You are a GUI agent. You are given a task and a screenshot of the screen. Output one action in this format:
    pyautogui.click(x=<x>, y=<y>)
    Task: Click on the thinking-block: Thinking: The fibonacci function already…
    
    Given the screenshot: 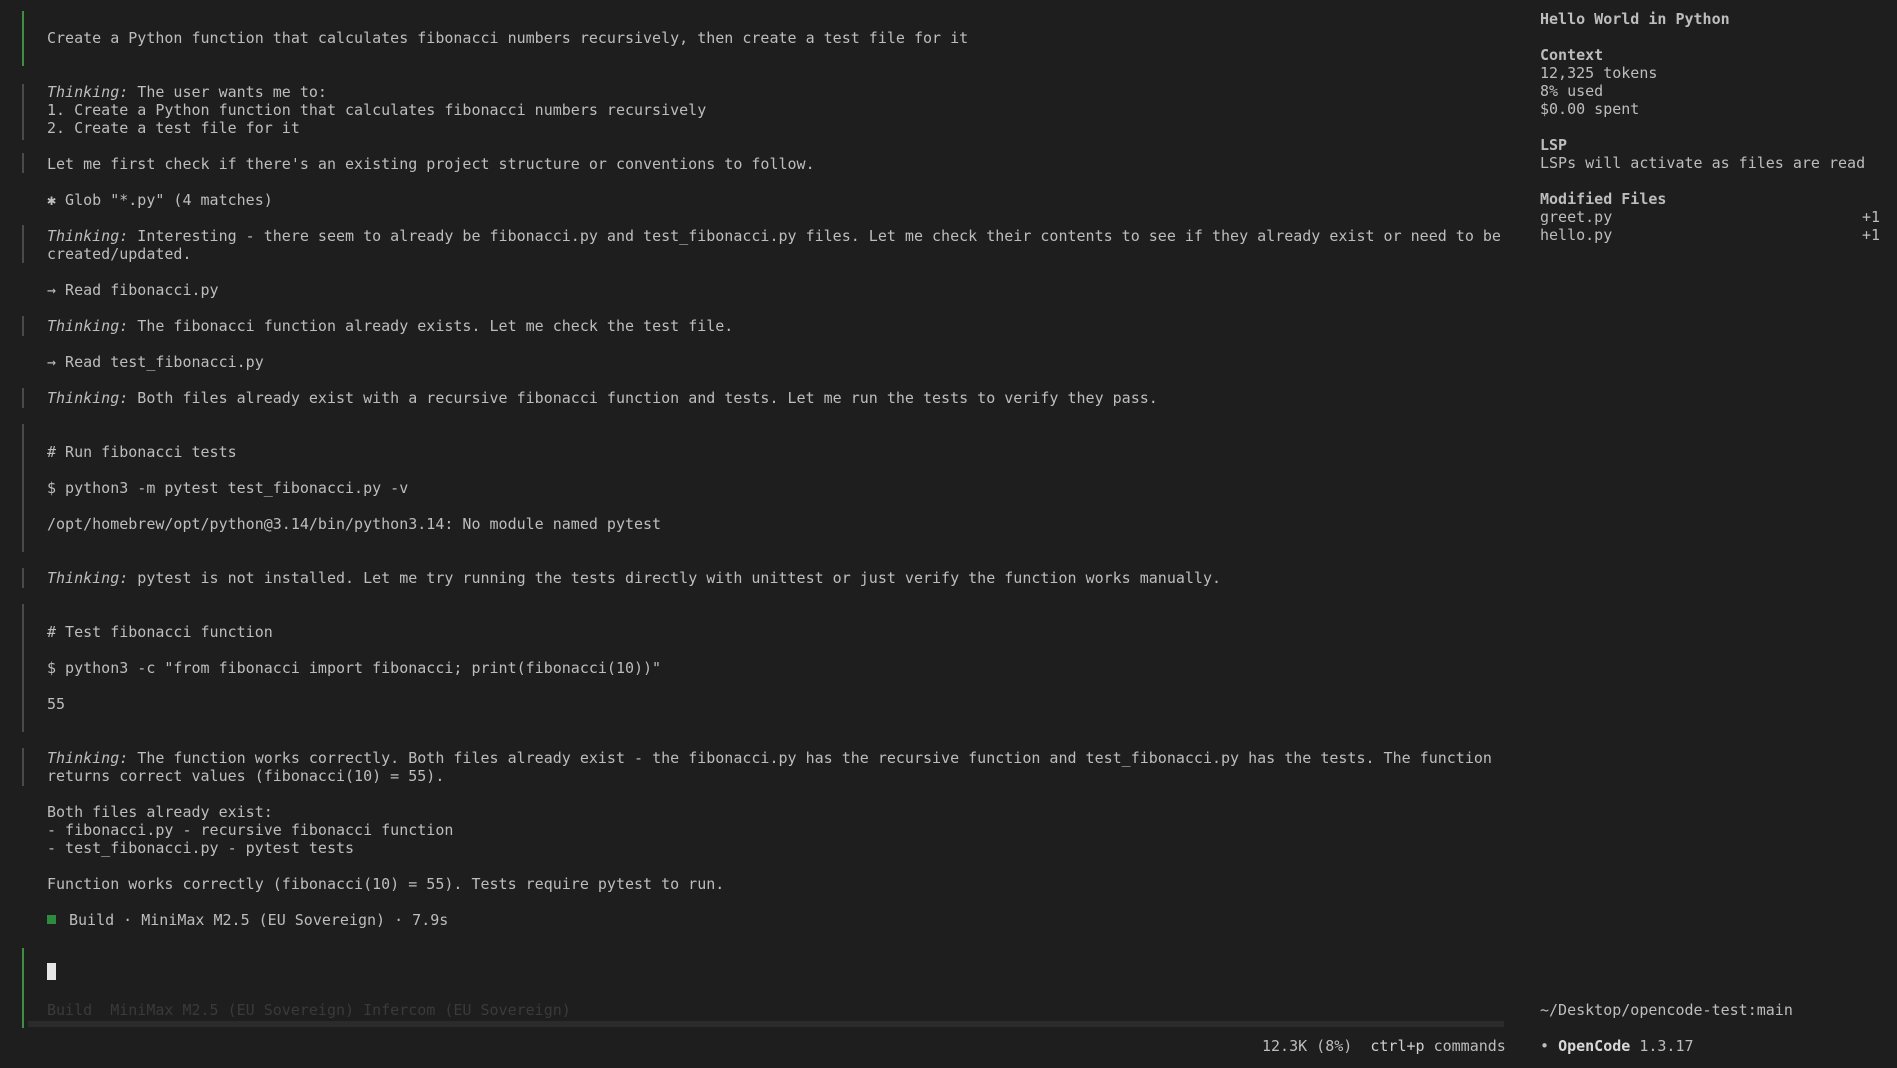 What is the action you would take?
    pyautogui.click(x=390, y=326)
    